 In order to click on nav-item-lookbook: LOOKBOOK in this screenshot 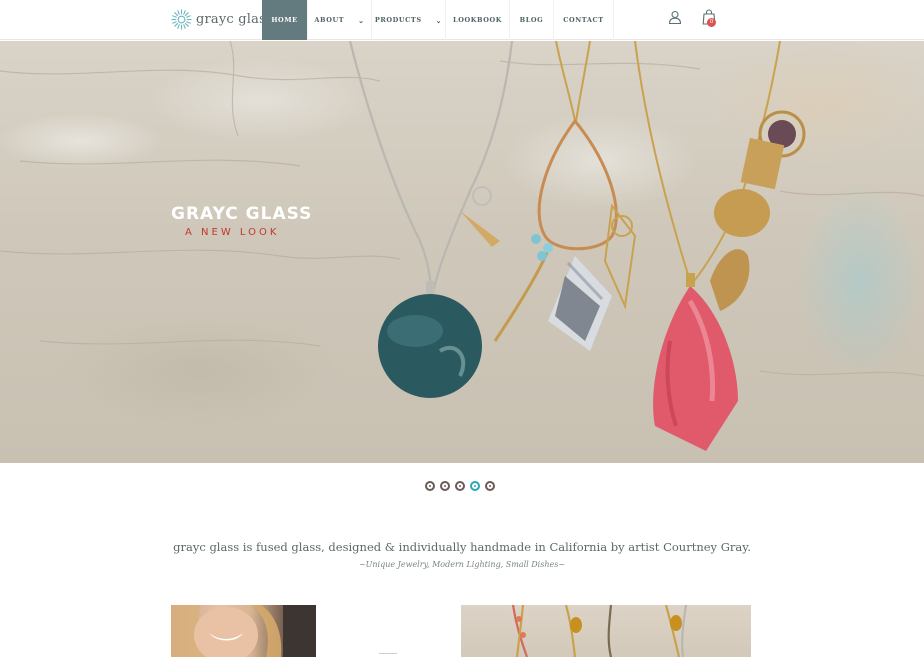, I will do `click(478, 20)`.